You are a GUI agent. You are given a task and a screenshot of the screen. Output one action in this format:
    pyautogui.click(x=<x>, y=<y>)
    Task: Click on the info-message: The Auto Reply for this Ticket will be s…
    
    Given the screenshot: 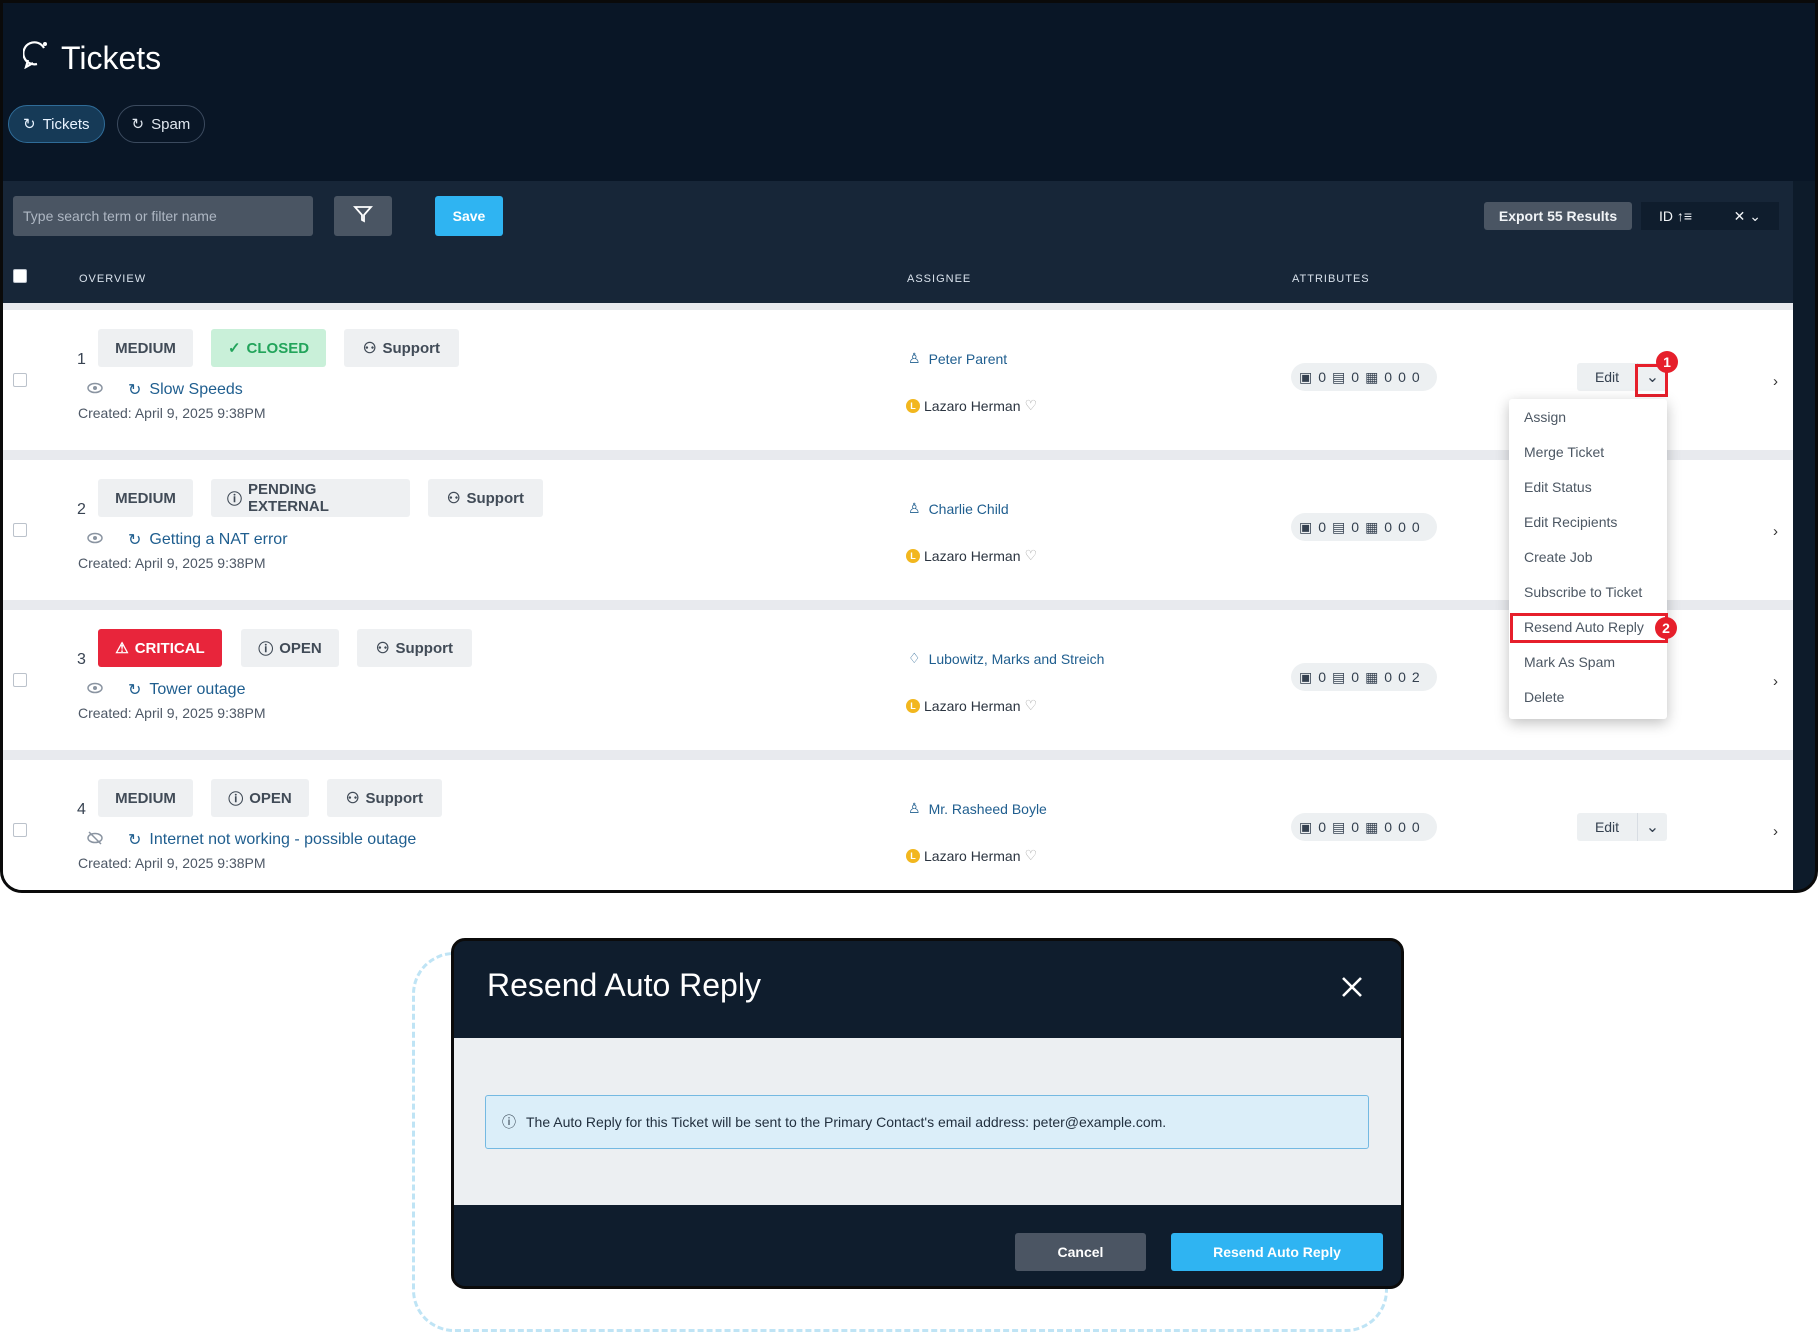 What is the action you would take?
    pyautogui.click(x=846, y=1122)
    